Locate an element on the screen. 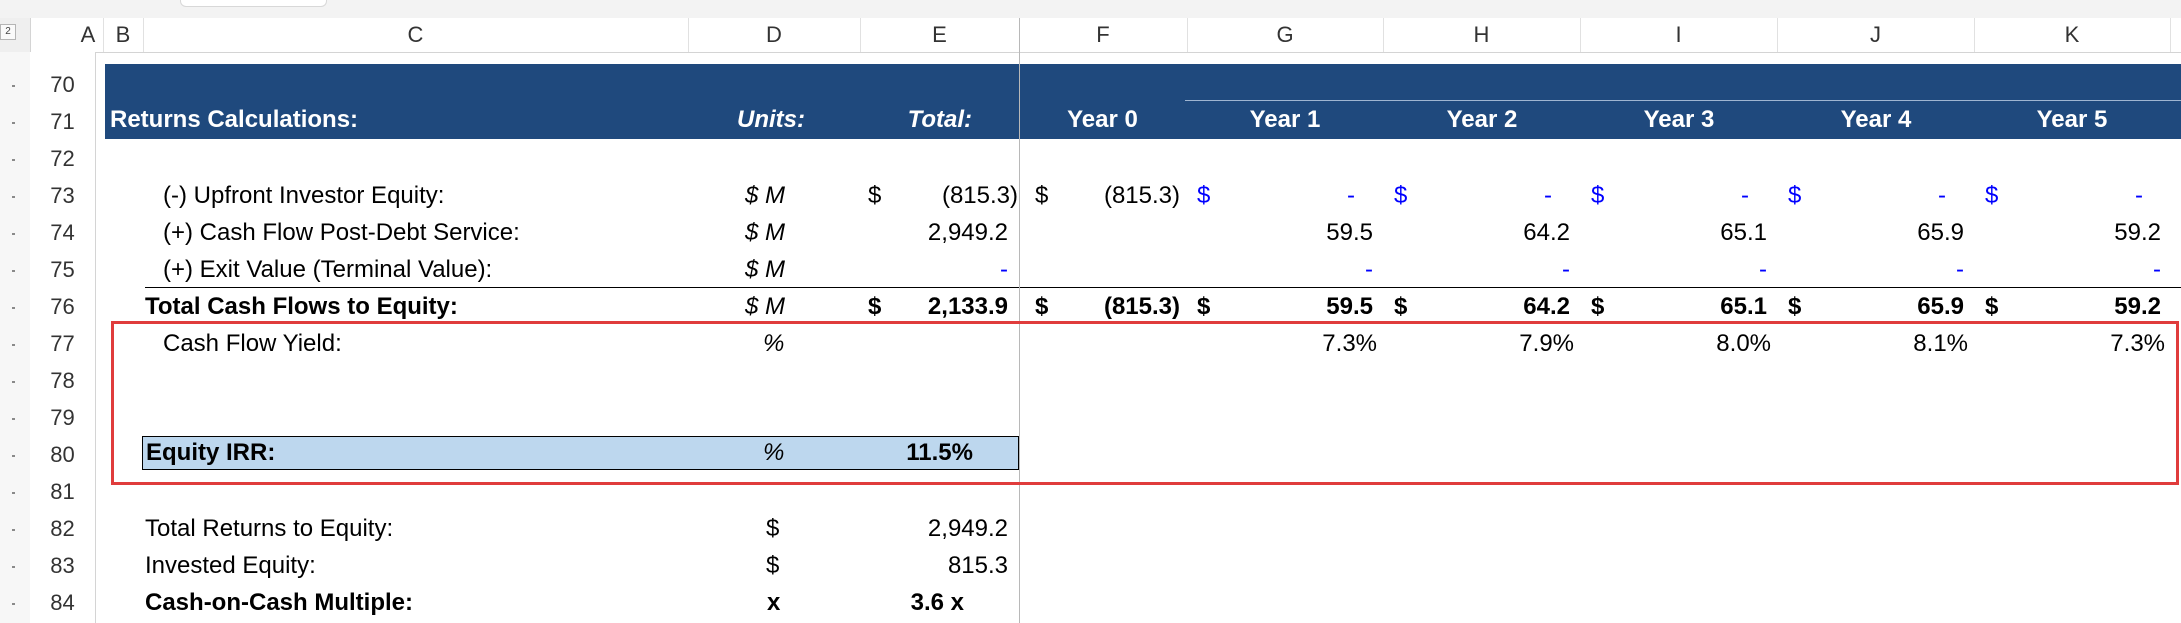  exit-value-label: (+) Exit Value (Terminal Value): is located at coordinates (327, 269).